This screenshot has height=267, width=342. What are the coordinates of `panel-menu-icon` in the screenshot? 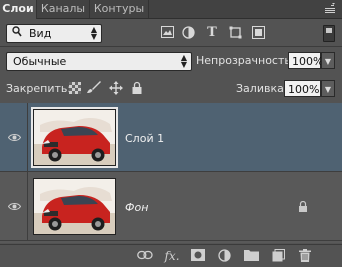 It's located at (330, 9).